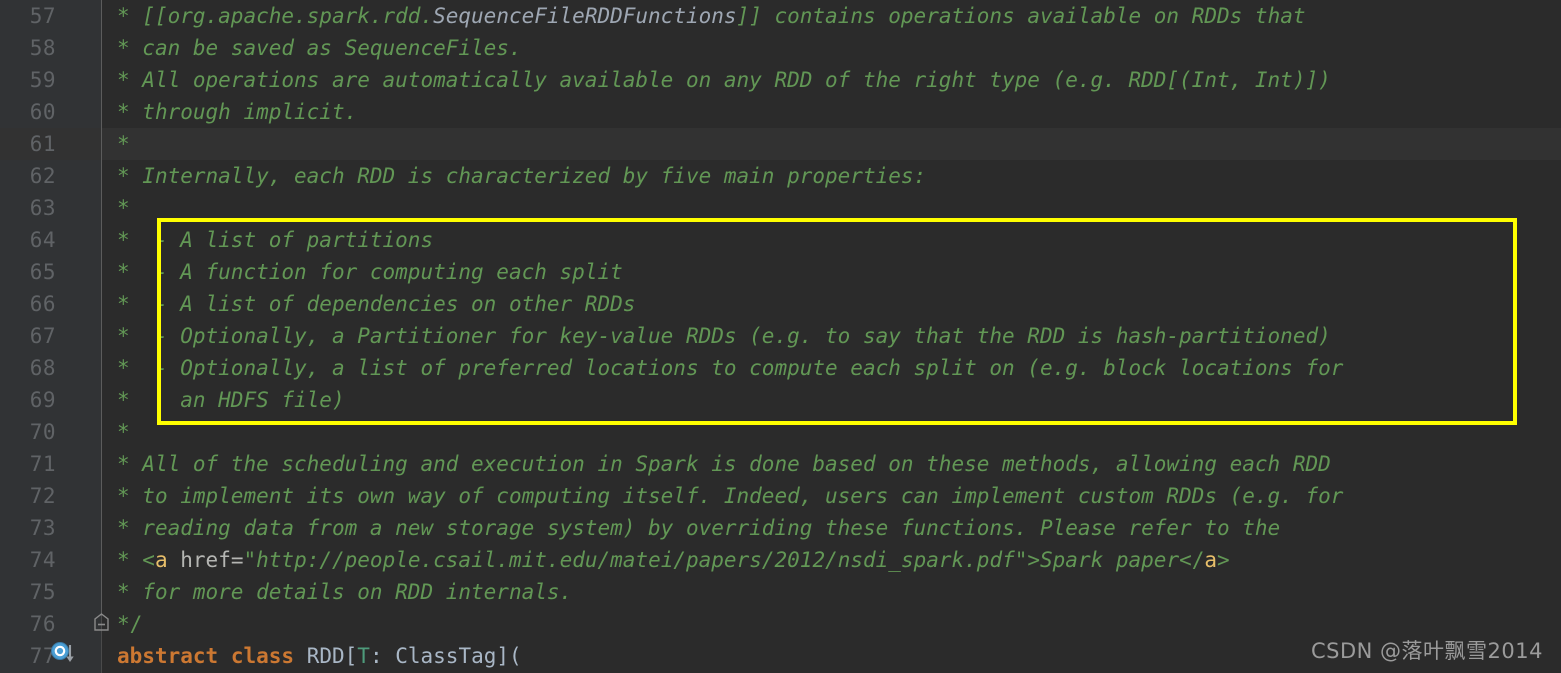  What do you see at coordinates (42, 464) in the screenshot?
I see `line-number: 71` at bounding box center [42, 464].